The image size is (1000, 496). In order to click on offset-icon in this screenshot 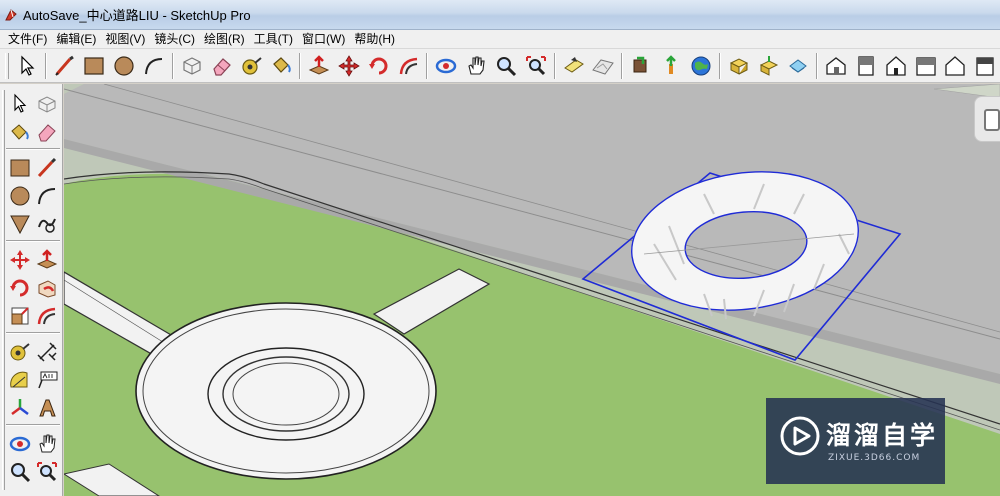, I will do `click(46, 315)`.